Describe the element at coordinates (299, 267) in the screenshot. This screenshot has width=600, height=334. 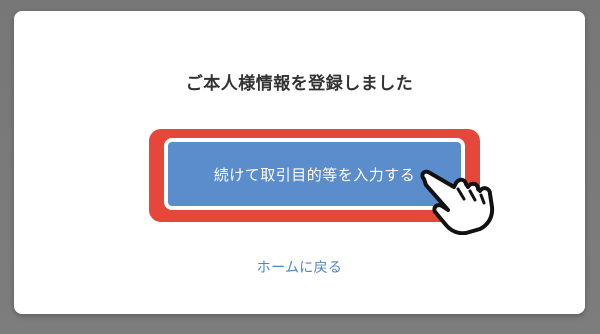
I see `return-home-link: ホームに戻る` at that location.